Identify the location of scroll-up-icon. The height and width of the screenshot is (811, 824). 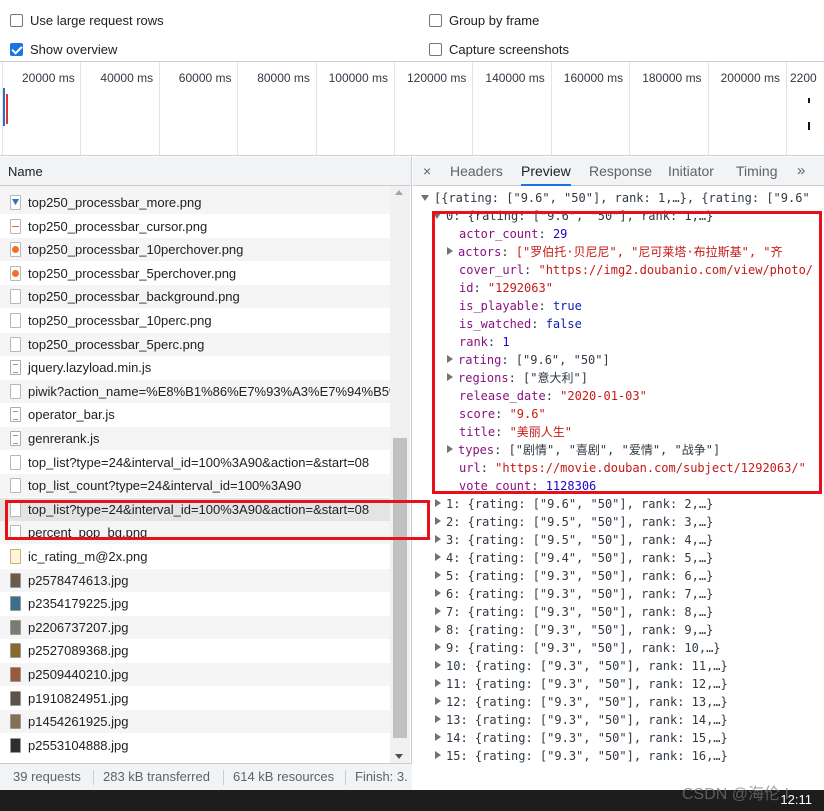
(399, 192).